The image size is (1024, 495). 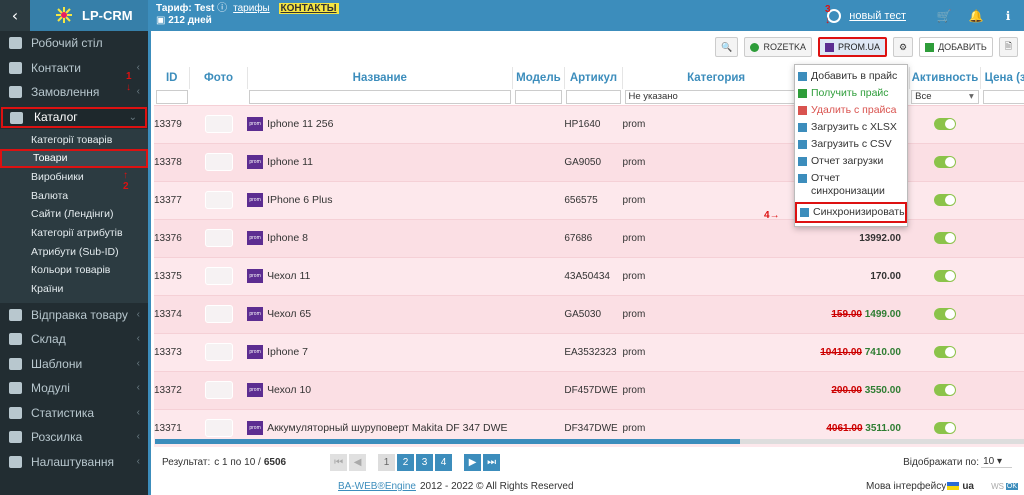 What do you see at coordinates (74, 117) in the screenshot?
I see `sidebar-item-catalog: Каталог ⌄` at bounding box center [74, 117].